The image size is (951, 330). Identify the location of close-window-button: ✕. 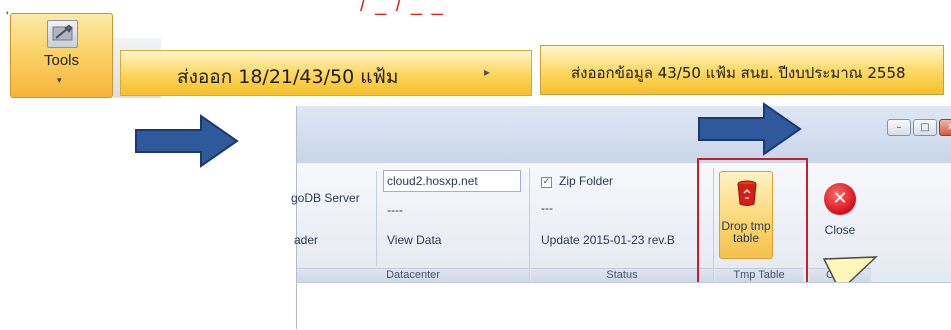
(945, 127).